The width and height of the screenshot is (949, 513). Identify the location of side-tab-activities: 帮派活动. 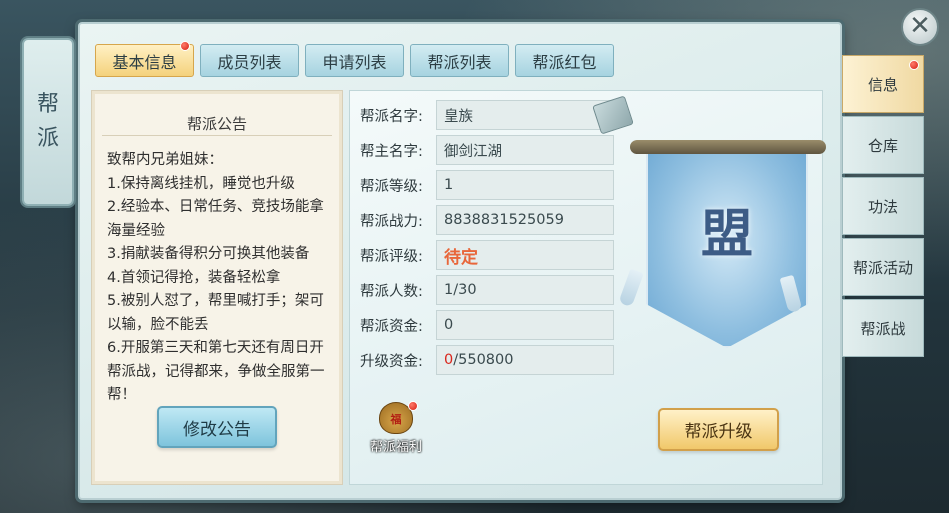
(883, 267).